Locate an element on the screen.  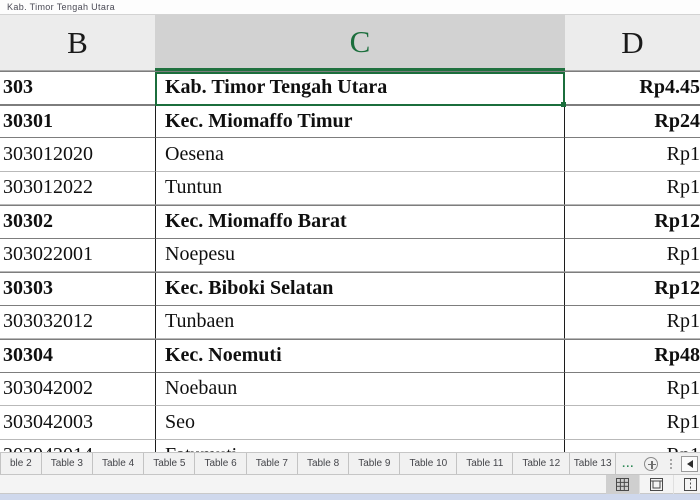
table-row: 303032012 Tunbaen Rp1 is located at coordinates (350, 322).